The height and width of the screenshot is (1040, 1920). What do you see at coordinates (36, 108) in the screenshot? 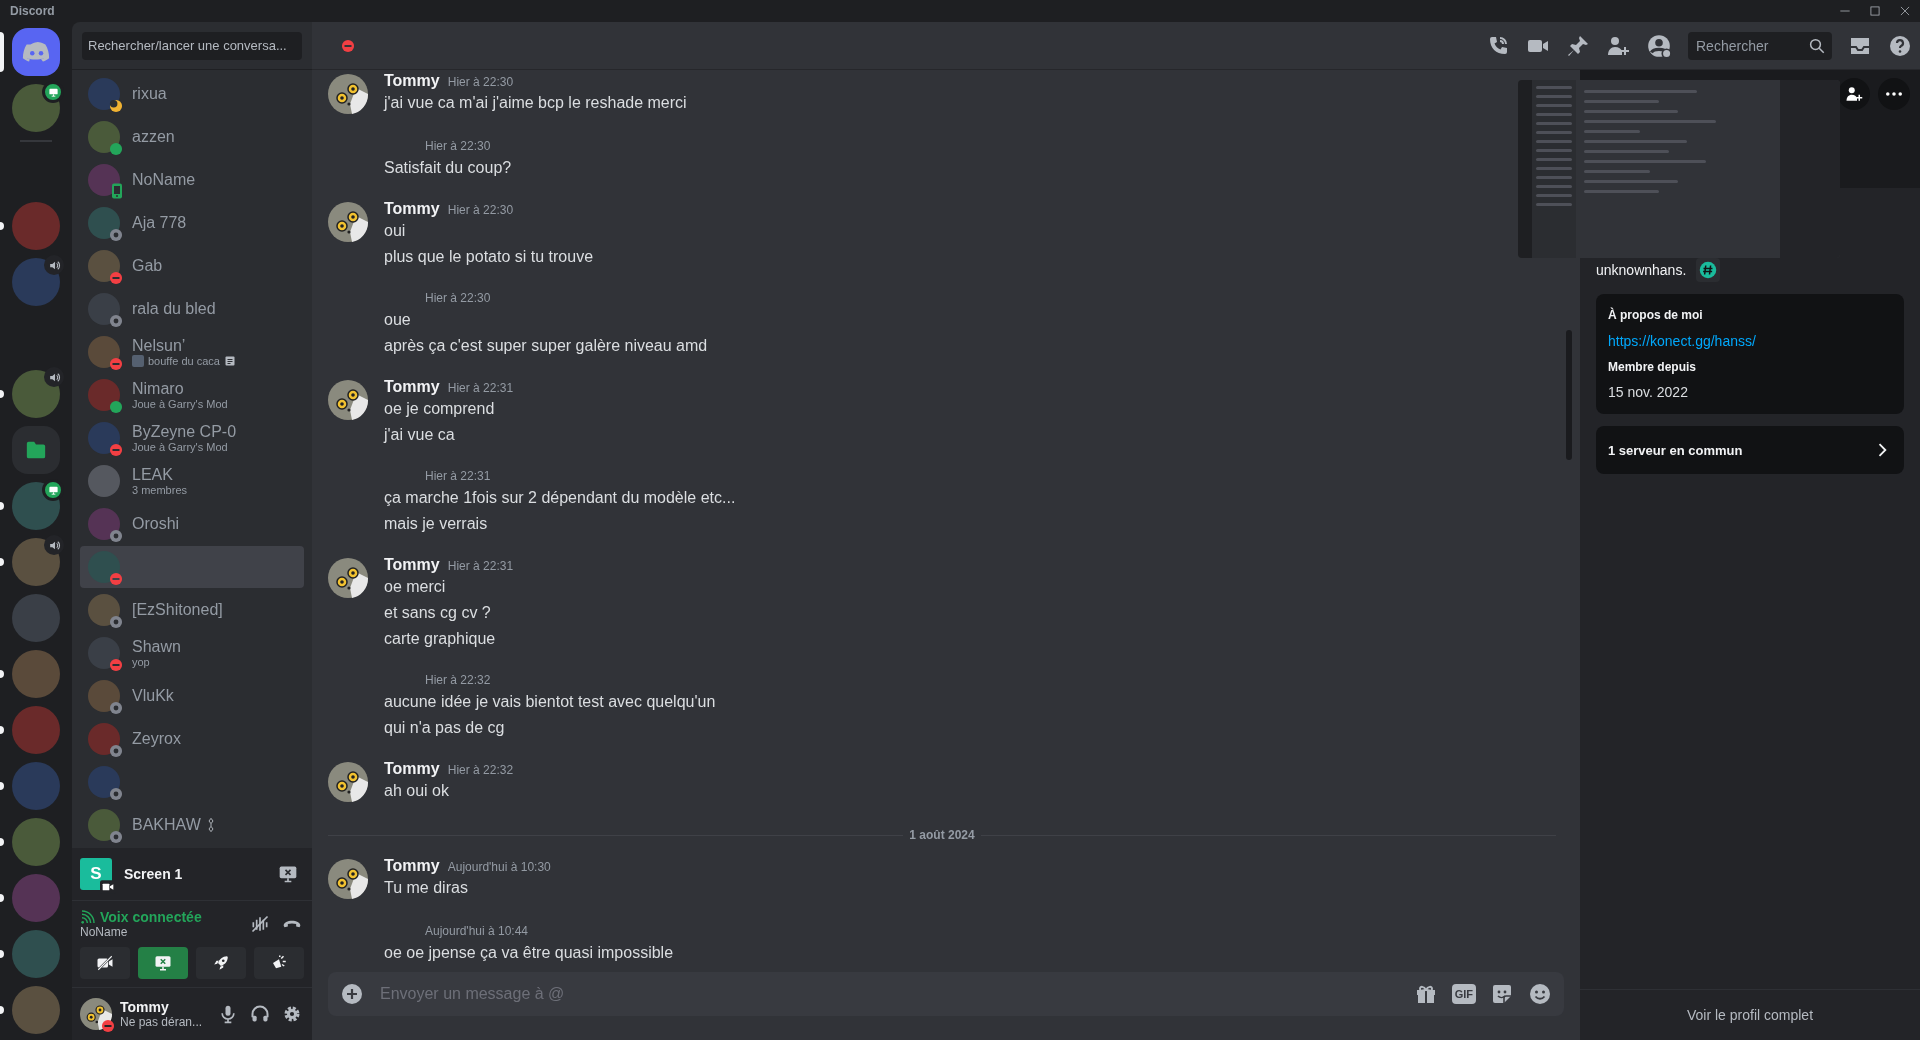
I see `user-avatar` at bounding box center [36, 108].